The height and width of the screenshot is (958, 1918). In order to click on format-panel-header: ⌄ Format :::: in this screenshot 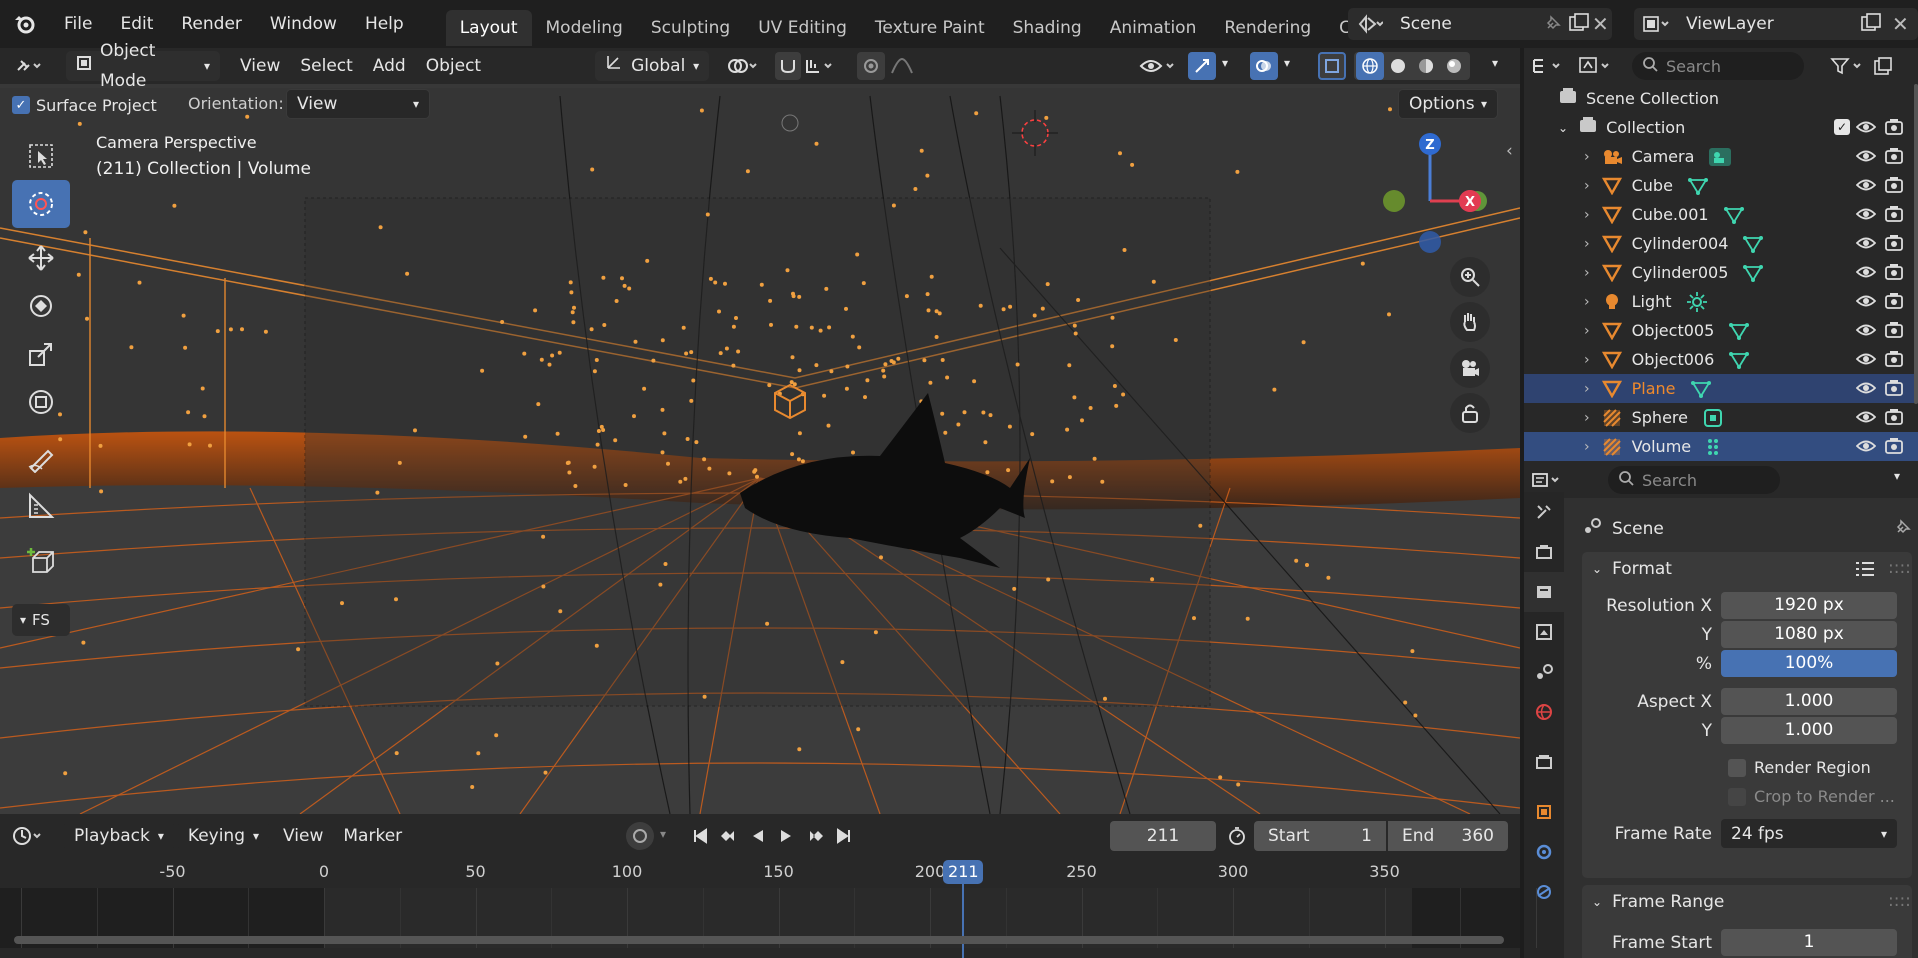, I will do `click(1747, 569)`.